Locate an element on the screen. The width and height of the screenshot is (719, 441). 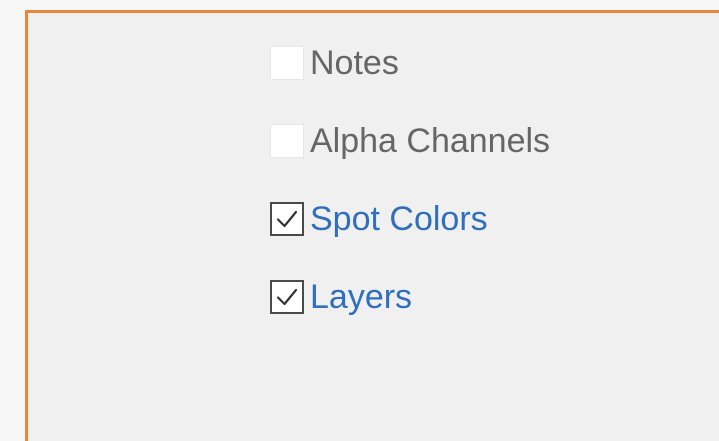
alpha-channels-option: Alpha Channels is located at coordinates (410, 141).